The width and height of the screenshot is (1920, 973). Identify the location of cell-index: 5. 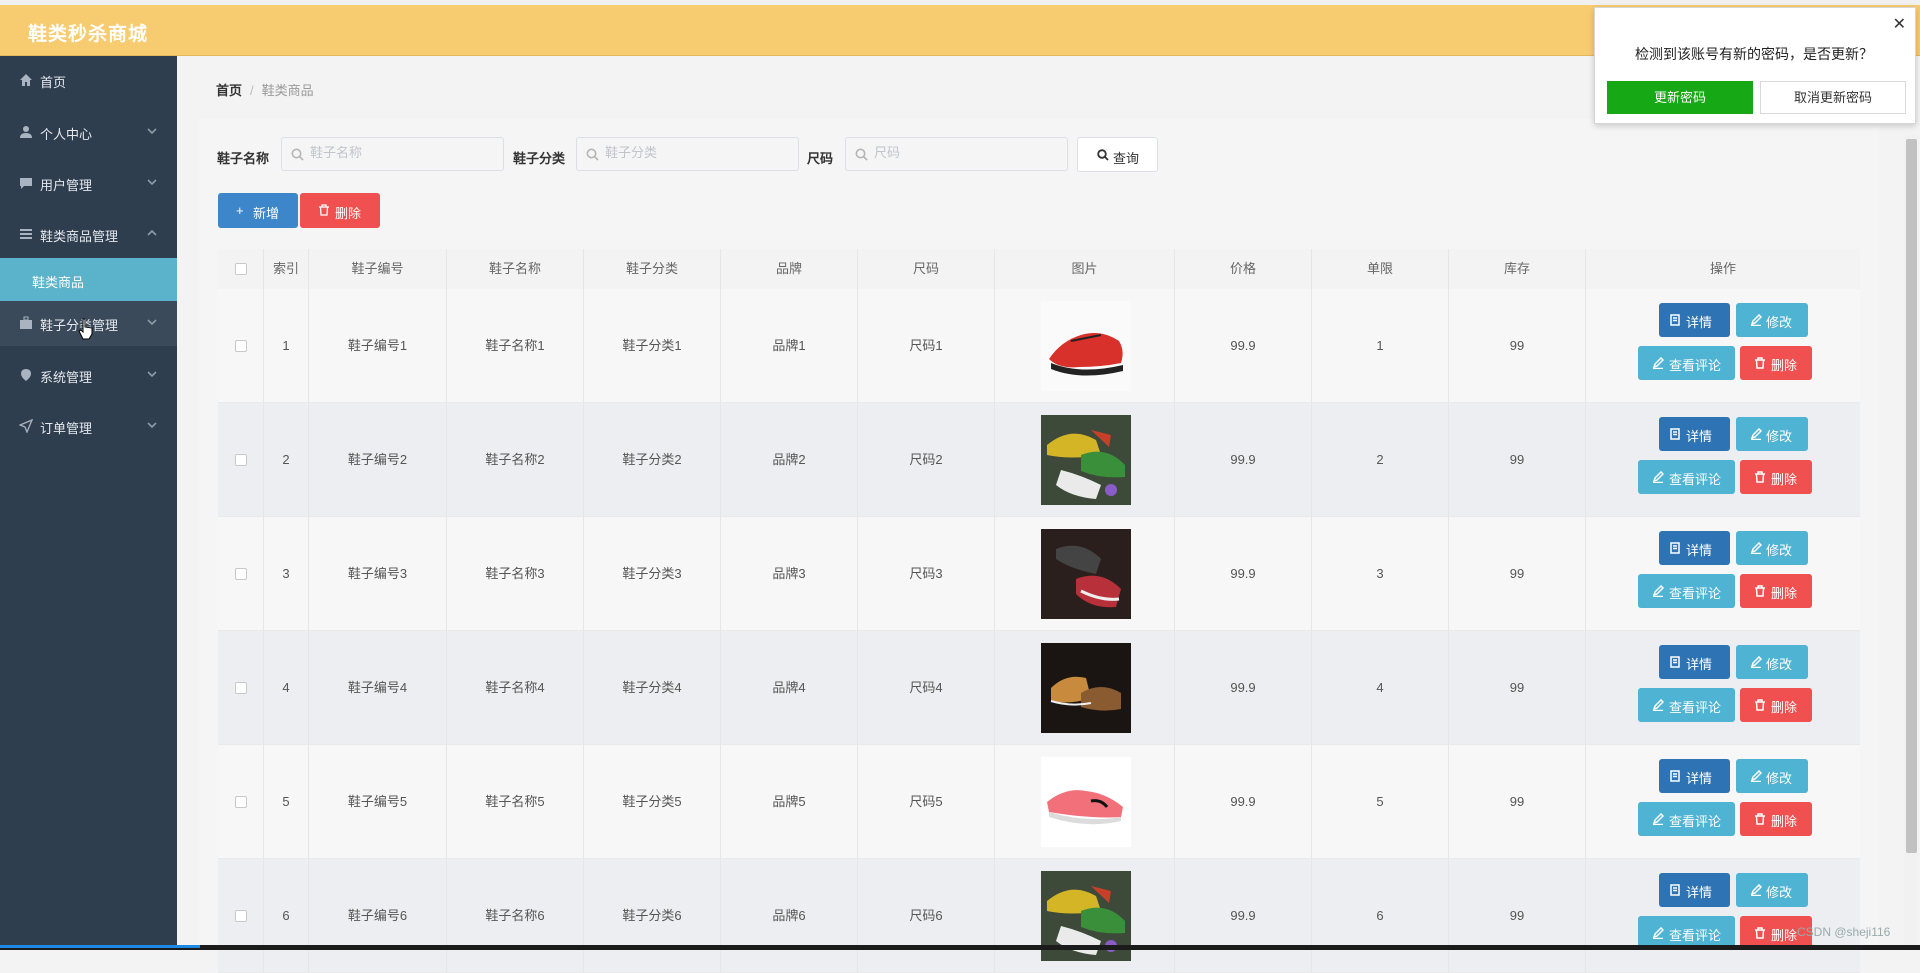
(286, 802).